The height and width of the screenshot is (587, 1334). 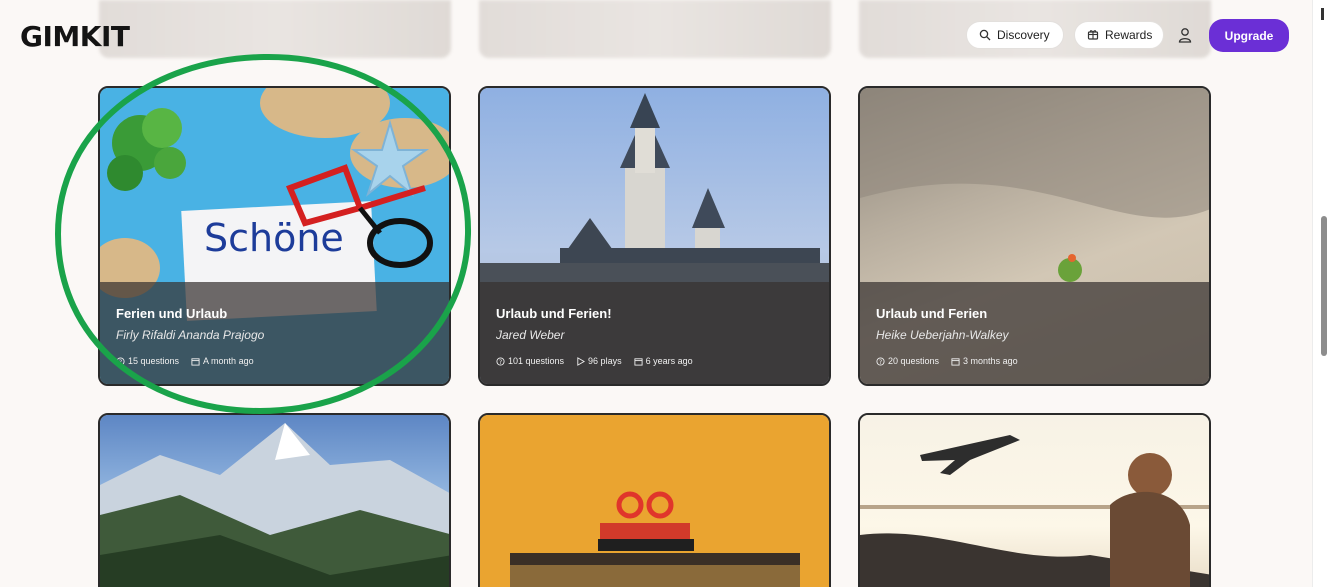 I want to click on rewards-label: Rewards, so click(x=1129, y=35).